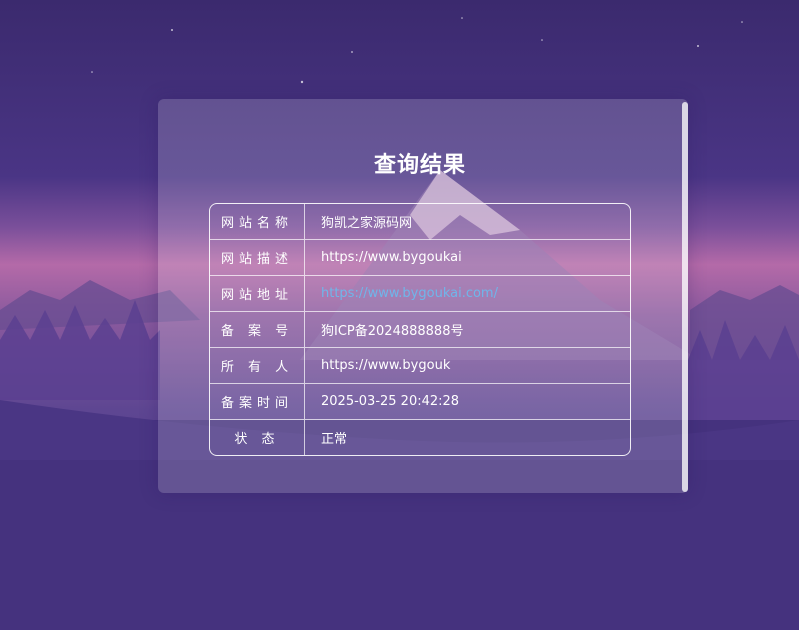 The image size is (799, 630). What do you see at coordinates (467, 366) in the screenshot?
I see `row-value-owner: https://www.bygouk` at bounding box center [467, 366].